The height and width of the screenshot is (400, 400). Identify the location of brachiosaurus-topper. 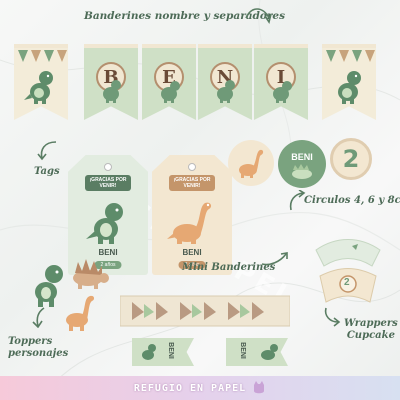
(80, 313).